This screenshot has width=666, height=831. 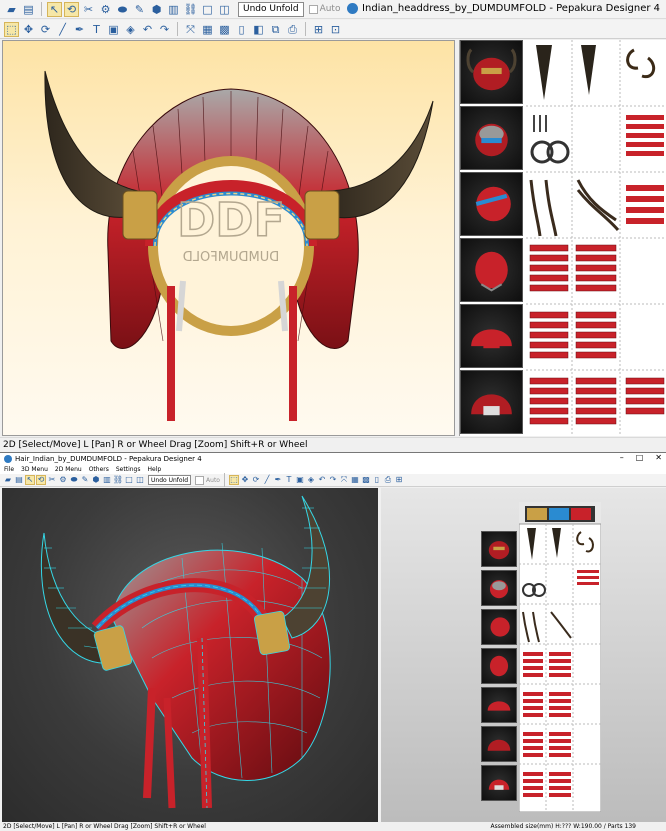 What do you see at coordinates (128, 469) in the screenshot?
I see `menu-settings: Settings` at bounding box center [128, 469].